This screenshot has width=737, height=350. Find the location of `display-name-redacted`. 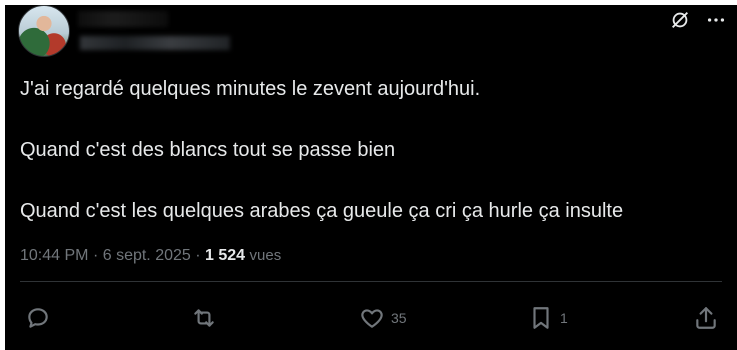

display-name-redacted is located at coordinates (123, 19).